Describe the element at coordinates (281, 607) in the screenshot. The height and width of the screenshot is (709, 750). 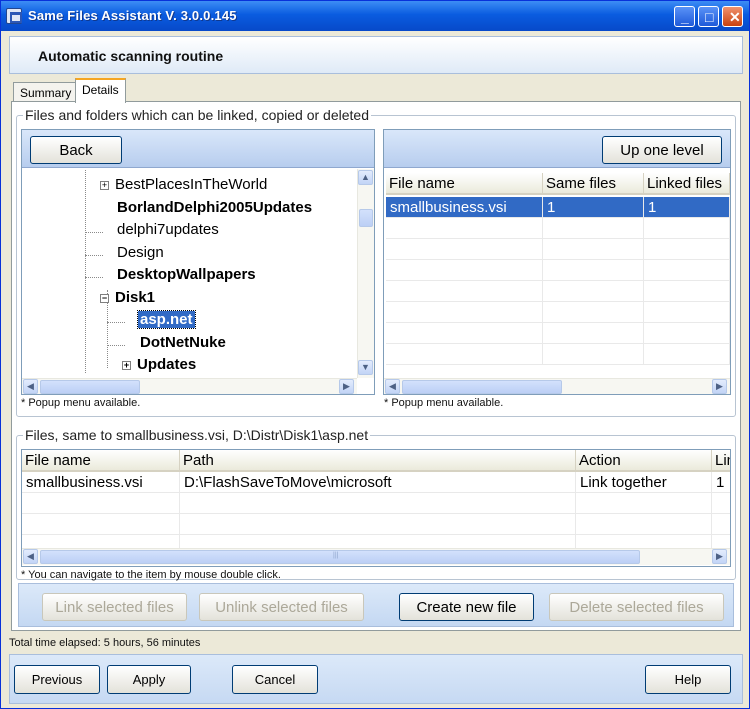
I see `unlink-selected-files-button: Unlink selected files` at that location.